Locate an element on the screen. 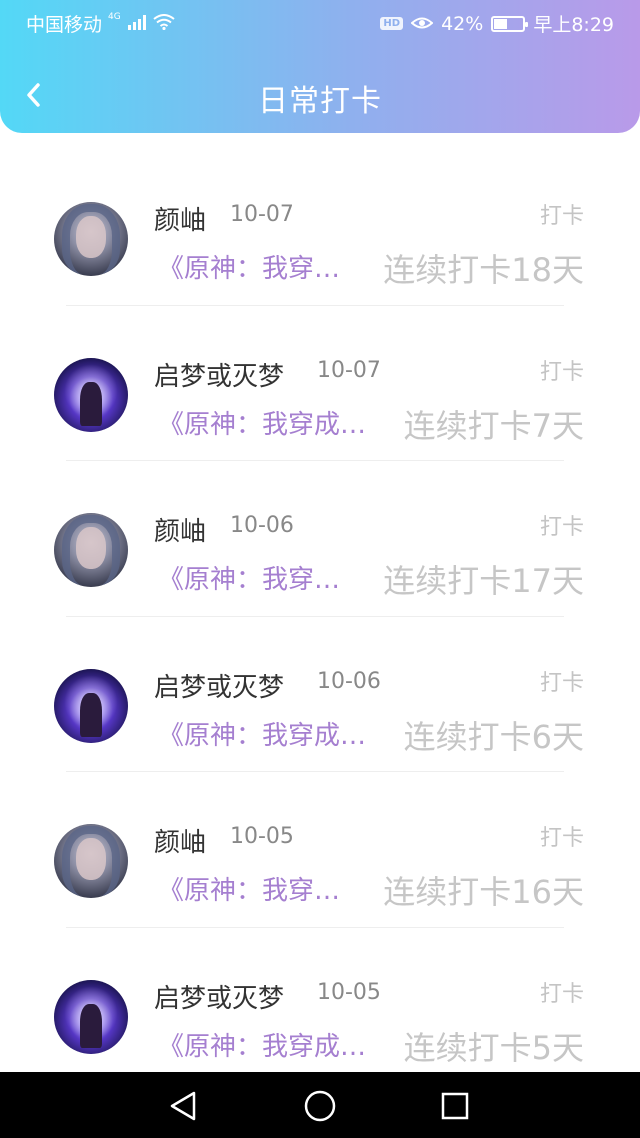 The width and height of the screenshot is (640, 1138). page-title: 日常打卡 is located at coordinates (320, 101).